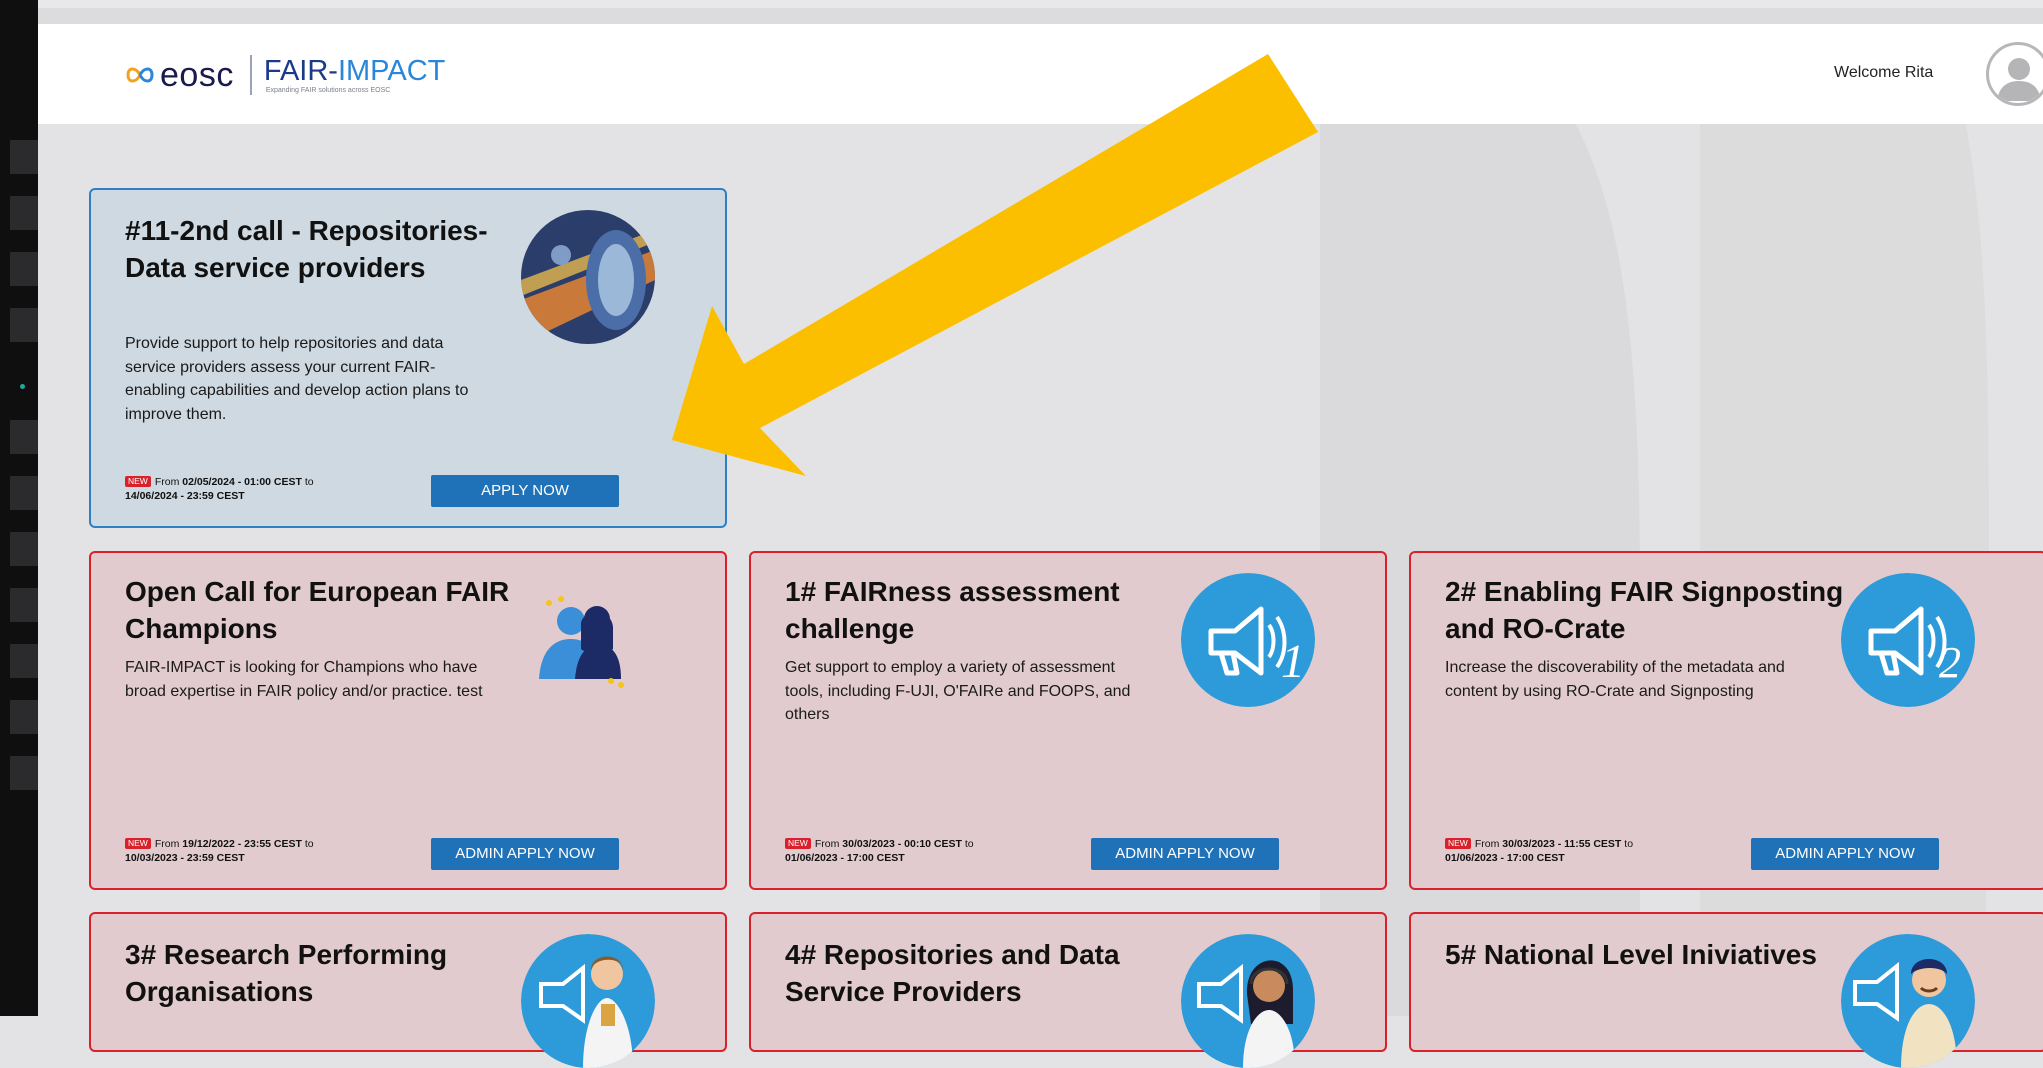 The height and width of the screenshot is (1068, 2043). Describe the element at coordinates (300, 71) in the screenshot. I see `logo-fair-text: FAIR-` at that location.